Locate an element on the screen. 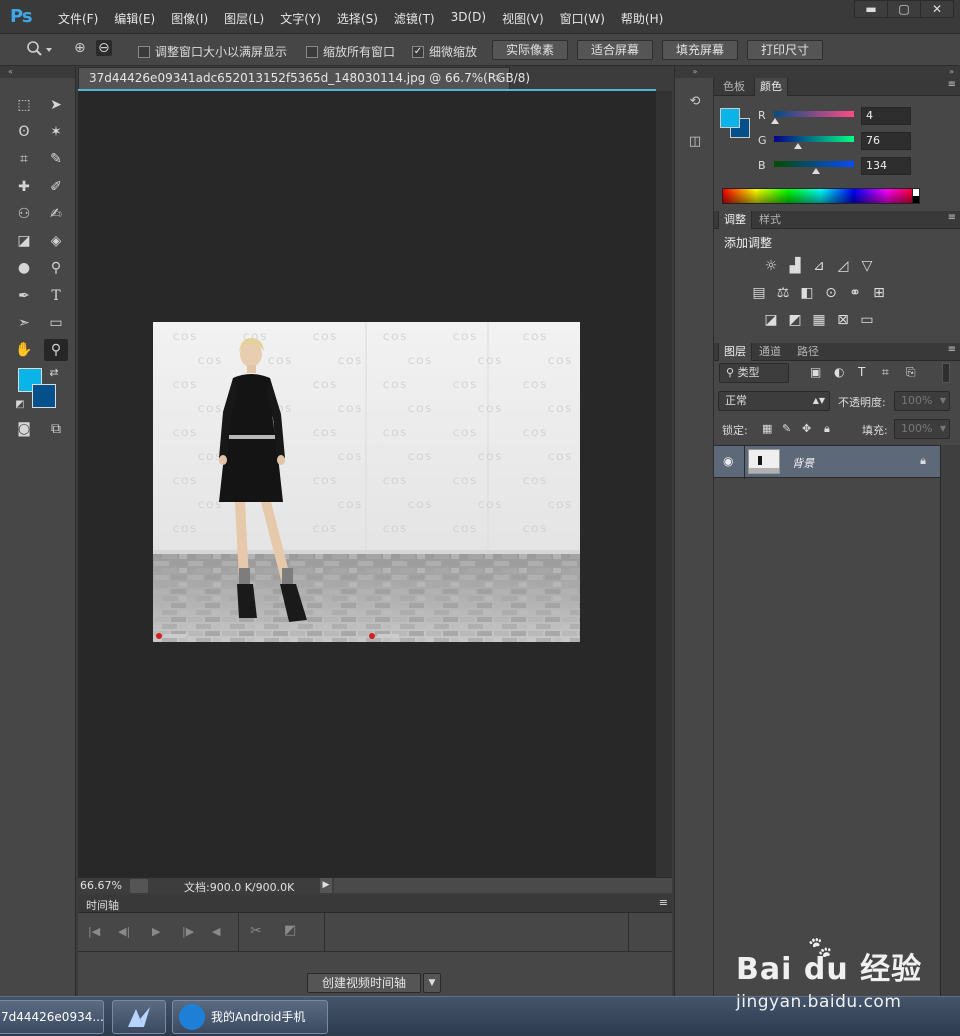 The image size is (960, 1036). tab-swatches: 色板 is located at coordinates (734, 87).